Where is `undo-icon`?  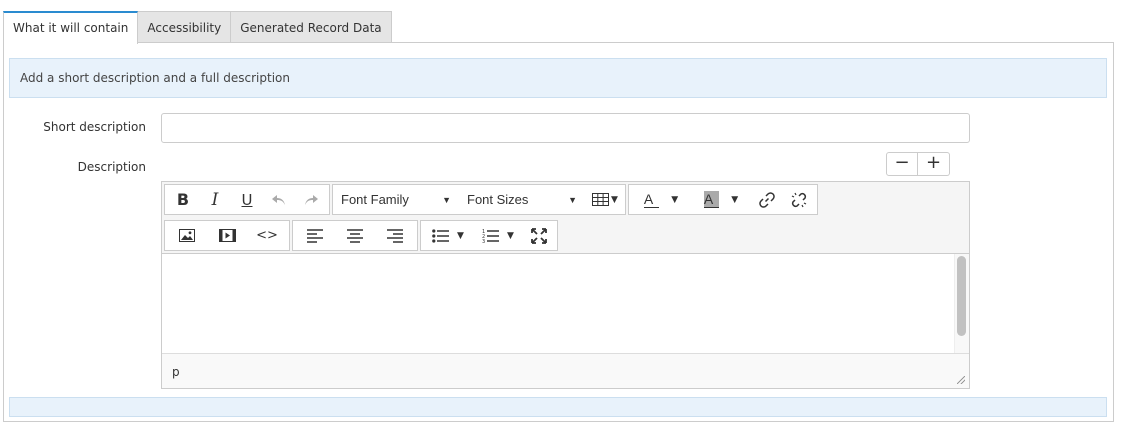 undo-icon is located at coordinates (279, 200).